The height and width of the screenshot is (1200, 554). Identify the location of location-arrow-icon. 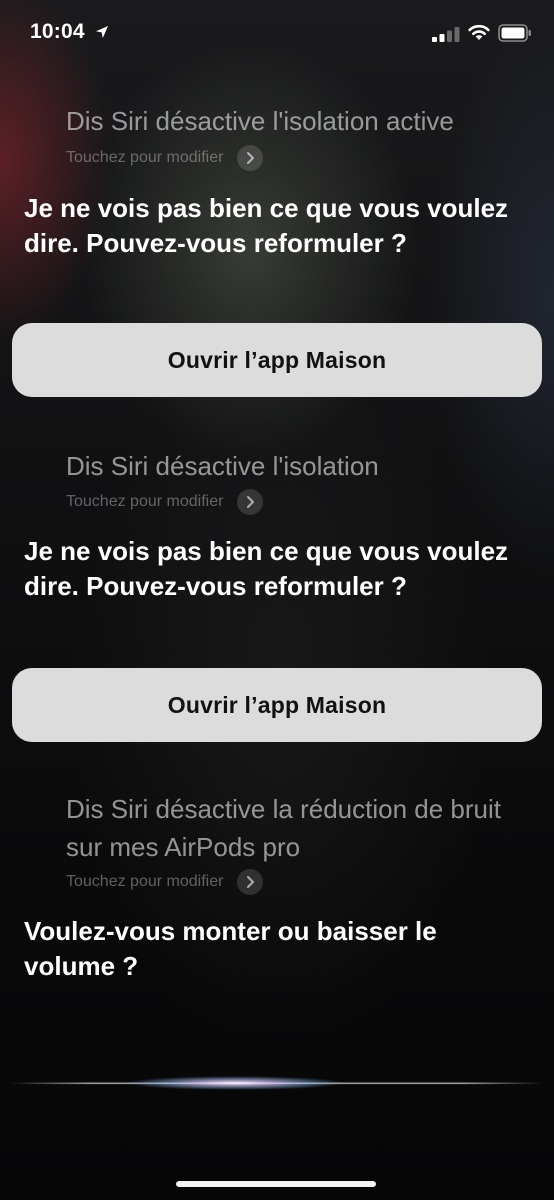
(102, 32).